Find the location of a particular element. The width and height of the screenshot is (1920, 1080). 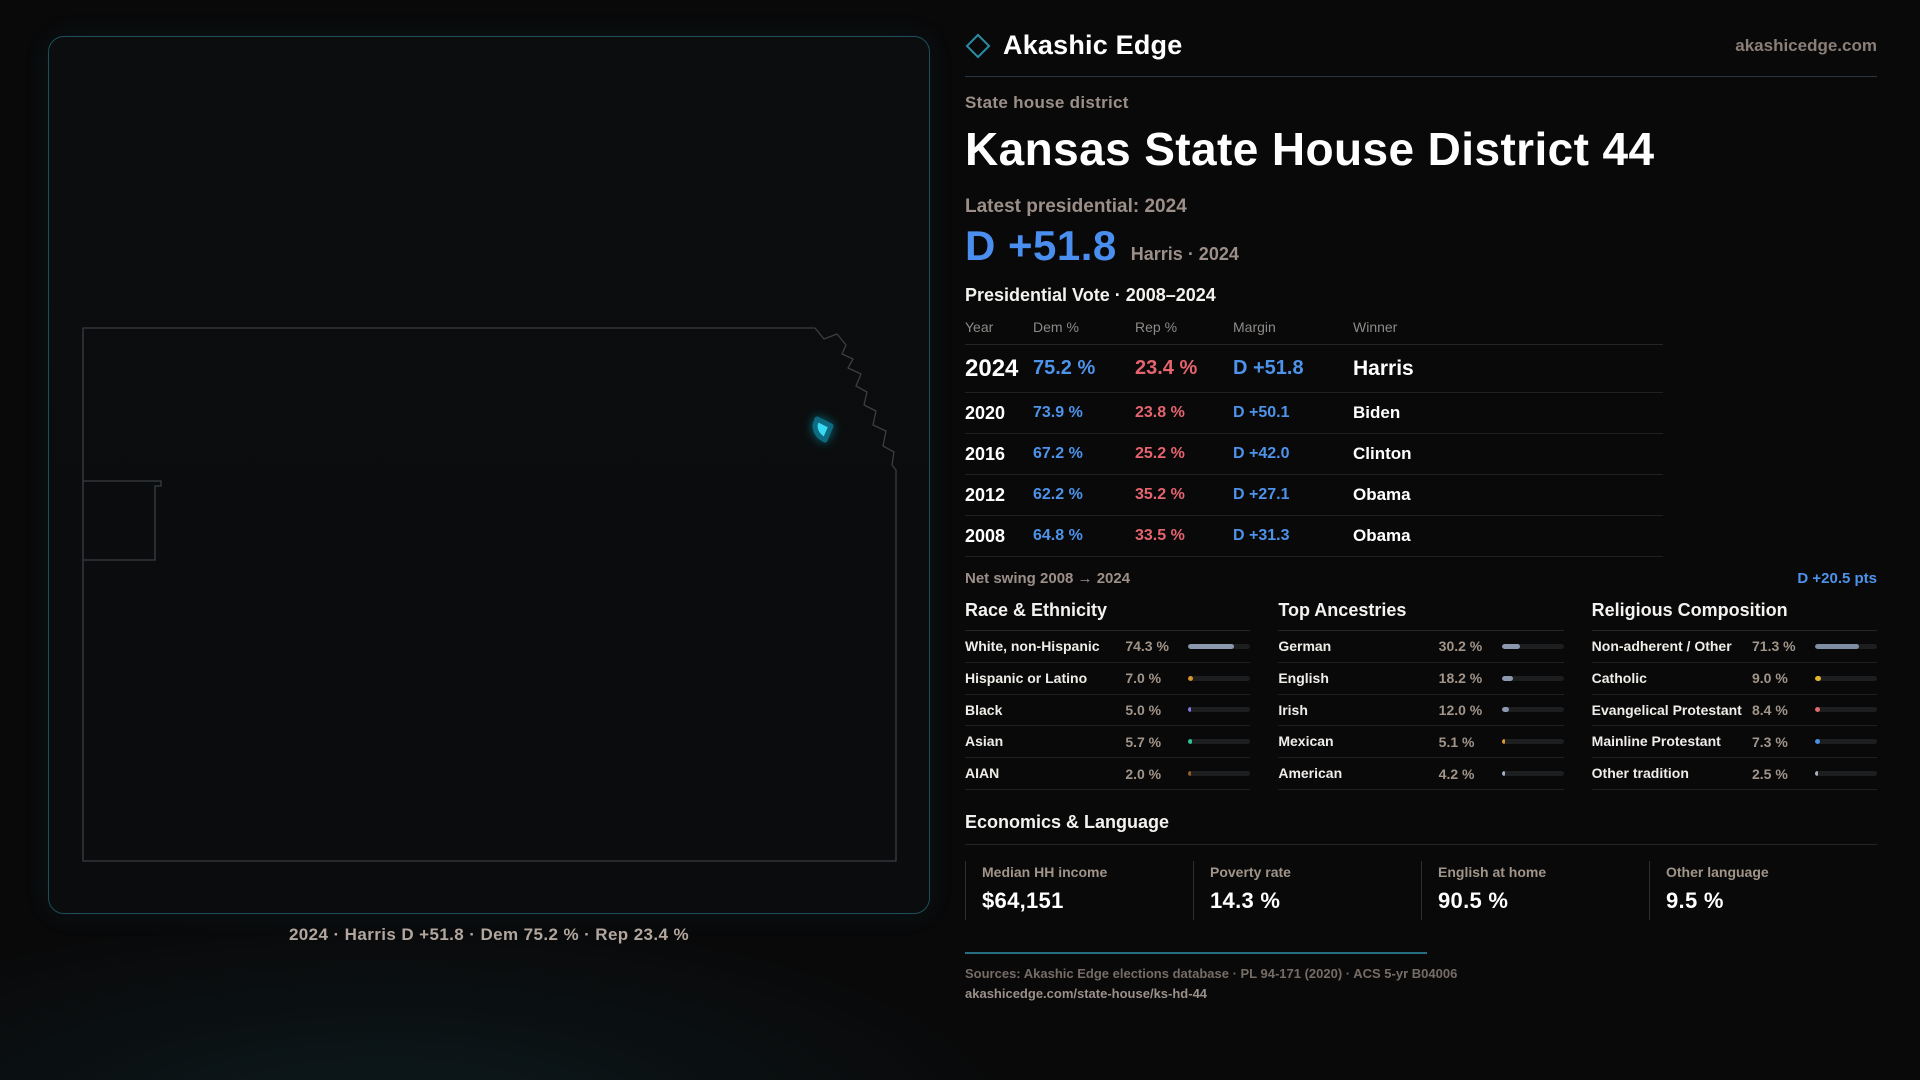

vote-table-row: 2008 64.8 % 33.5 % D +31.3 Obama is located at coordinates (1314, 536).